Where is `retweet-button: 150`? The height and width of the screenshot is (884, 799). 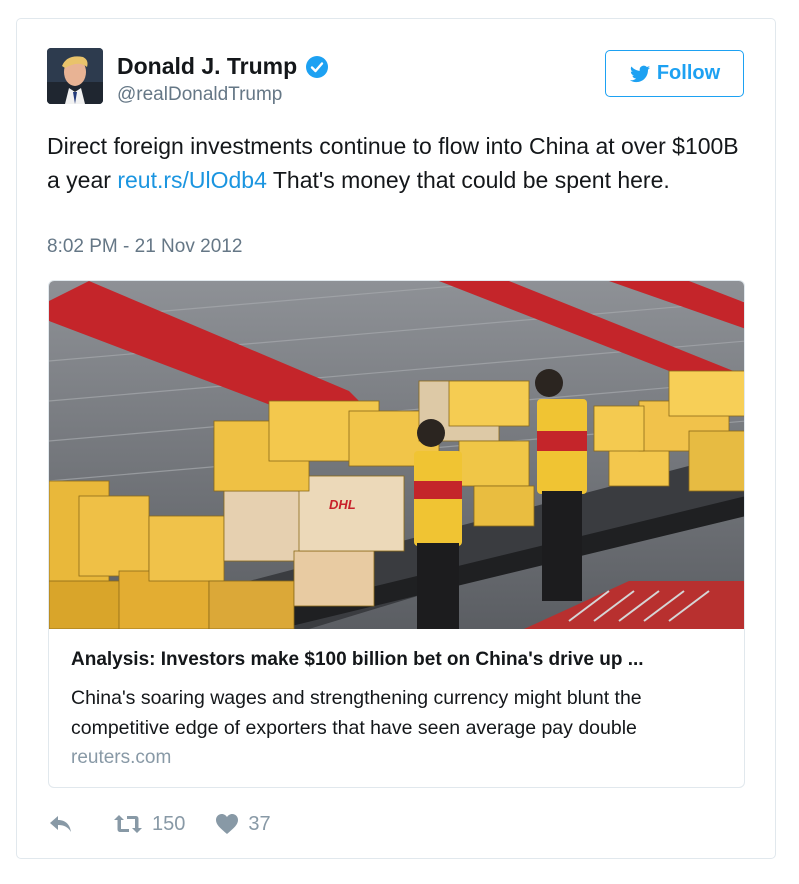 retweet-button: 150 is located at coordinates (149, 824).